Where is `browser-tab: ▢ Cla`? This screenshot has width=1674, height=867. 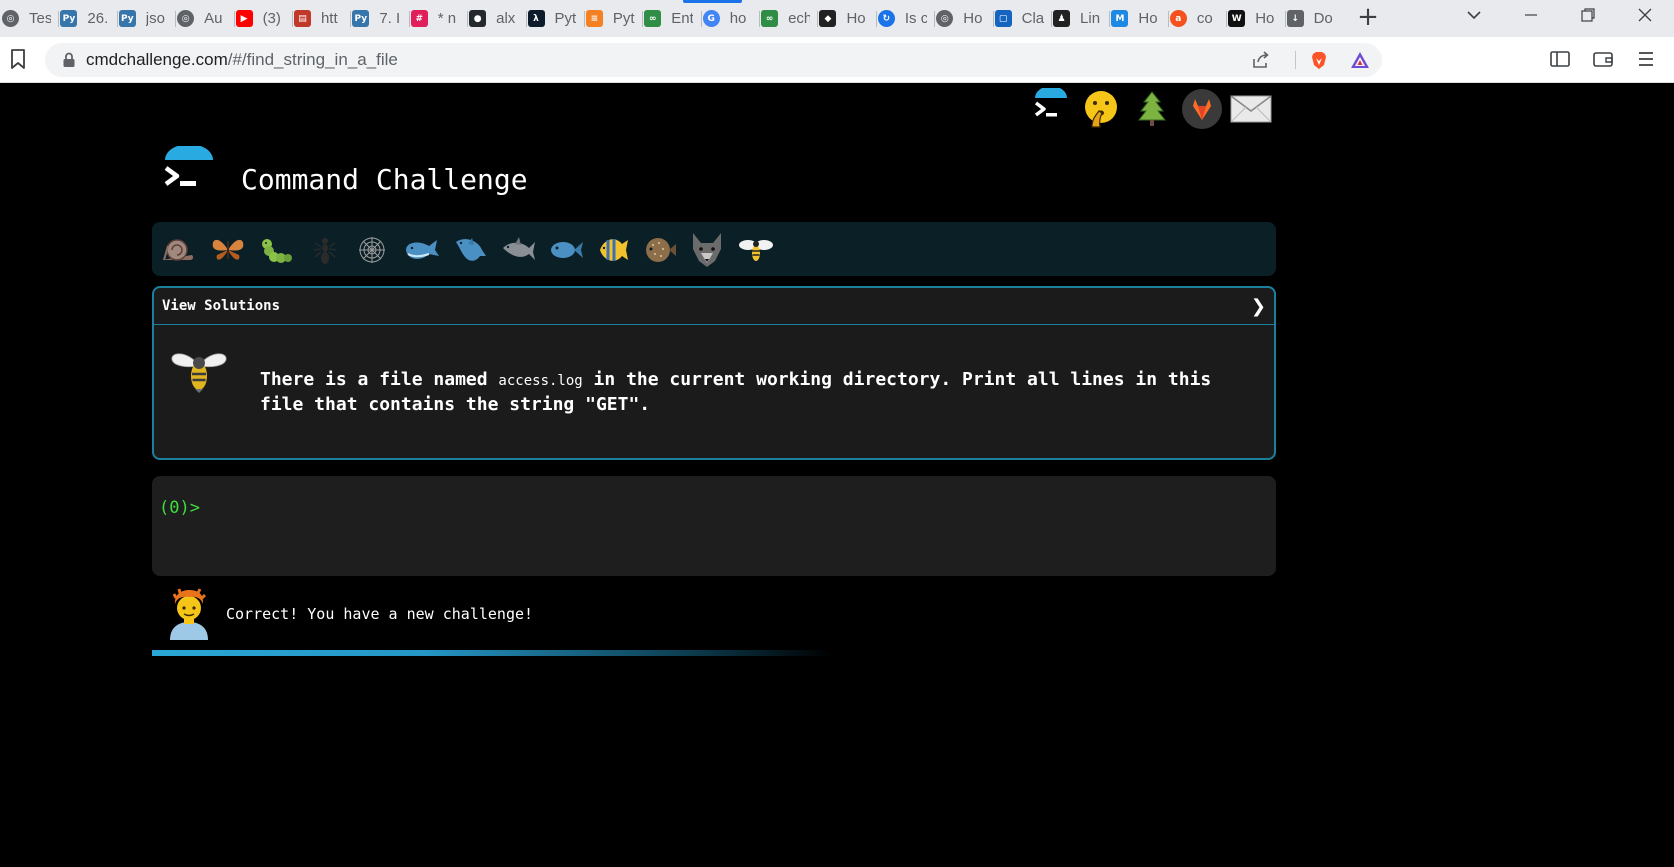
browser-tab: ▢ Cla is located at coordinates (1021, 18).